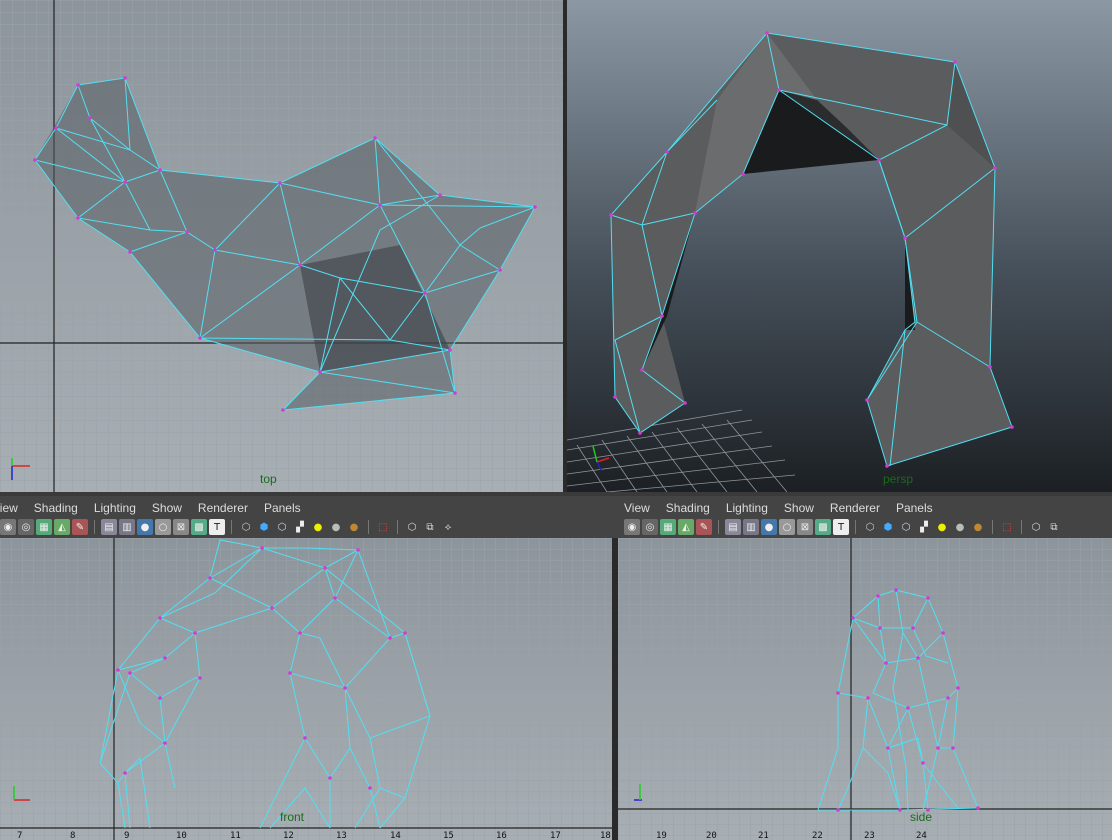  What do you see at coordinates (763, 835) in the screenshot?
I see `ruler-number: 21` at bounding box center [763, 835].